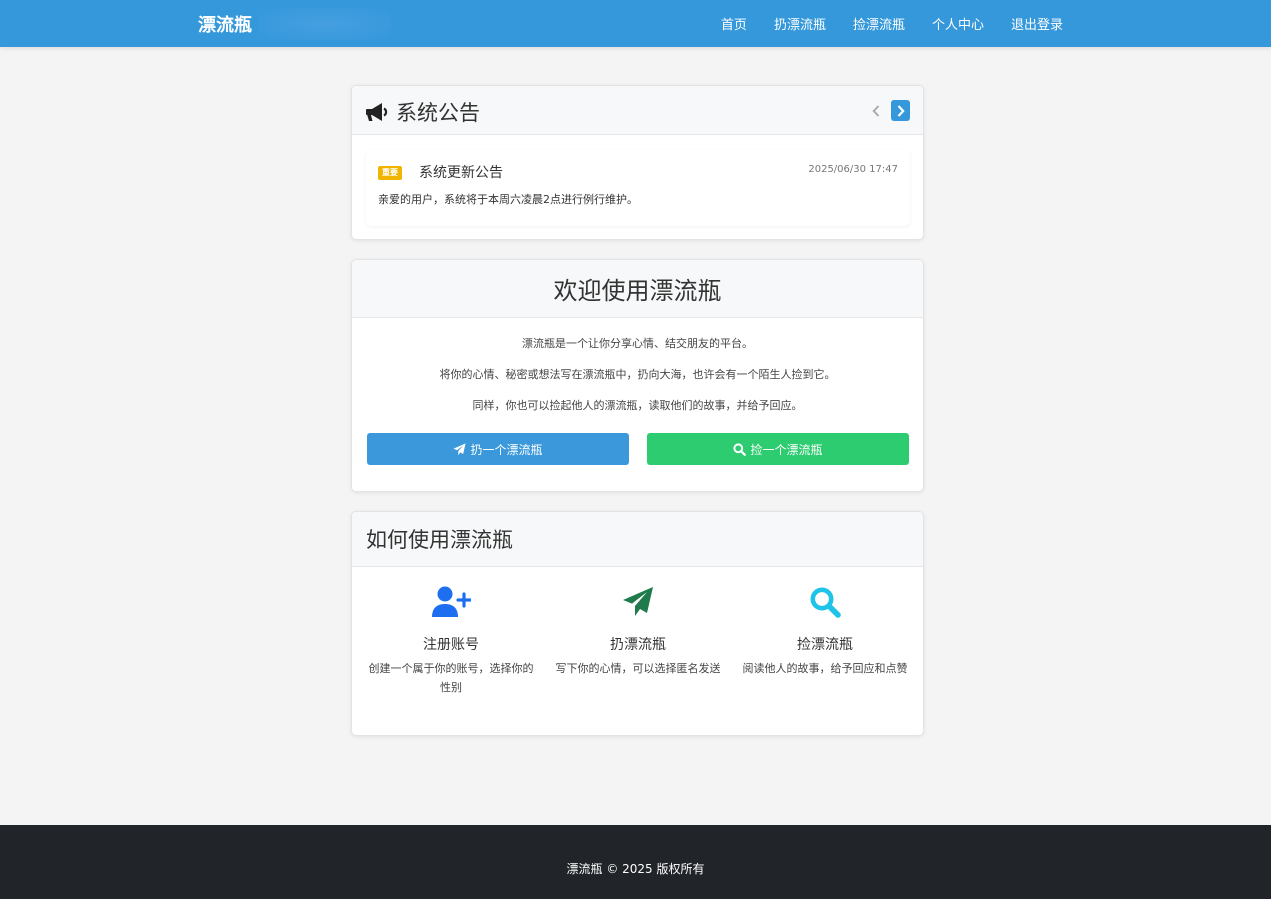 Image resolution: width=1271 pixels, height=899 pixels. What do you see at coordinates (225, 24) in the screenshot?
I see `brand-logo: 漂流瓶` at bounding box center [225, 24].